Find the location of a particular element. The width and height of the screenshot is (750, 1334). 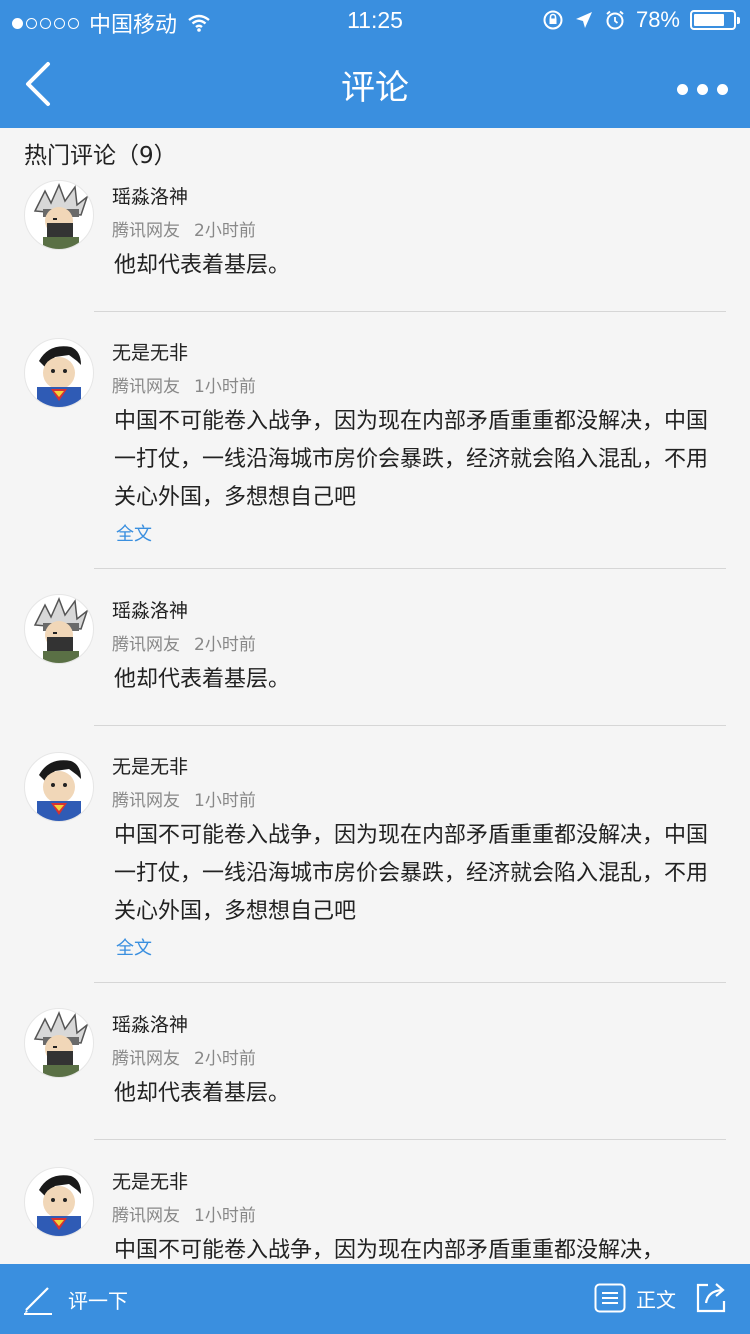

write-comment-button: 评一下 is located at coordinates (75, 1299).